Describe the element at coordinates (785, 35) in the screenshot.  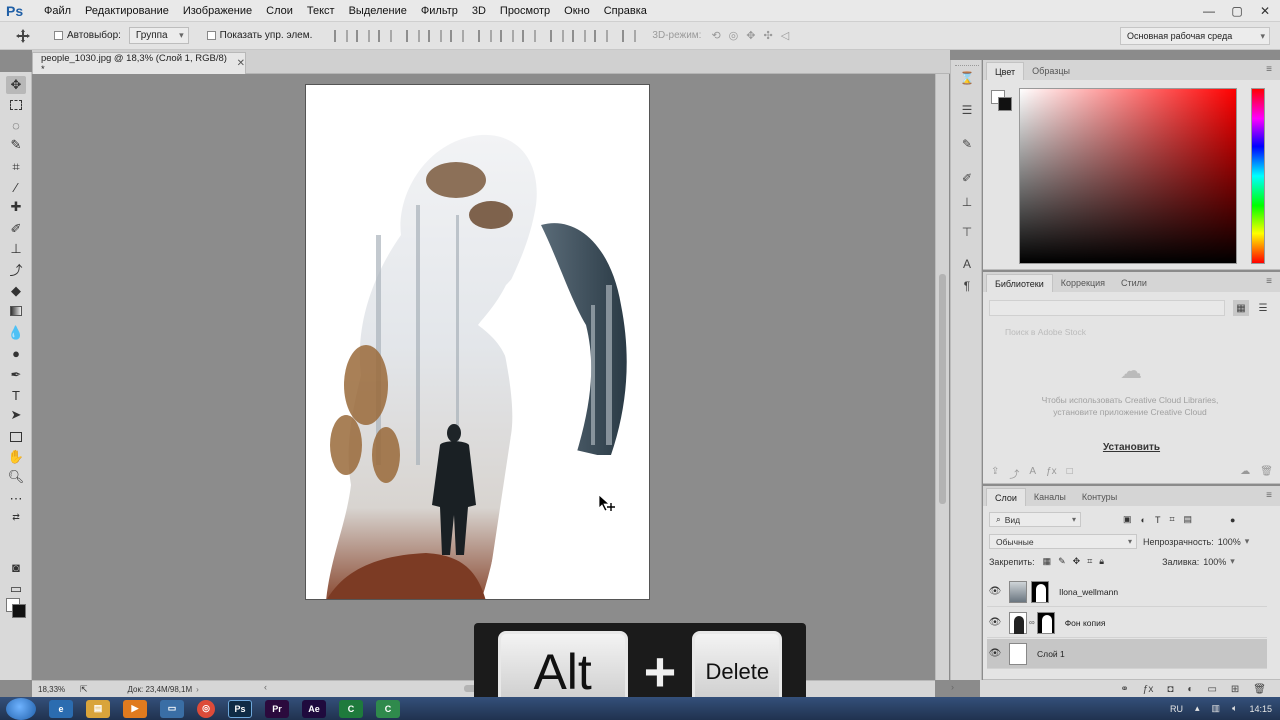
I see `3d-scale-icon: ◁` at that location.